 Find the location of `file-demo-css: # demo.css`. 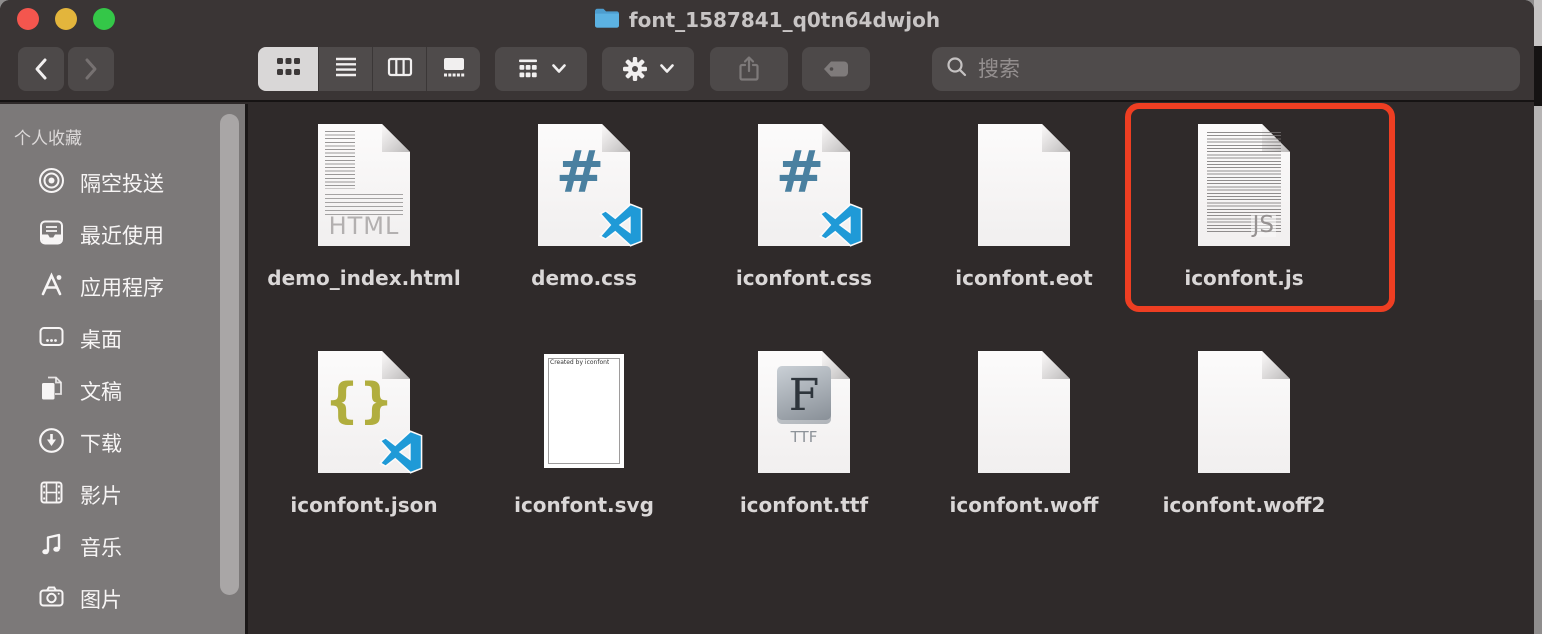

file-demo-css: # demo.css is located at coordinates (584, 237).